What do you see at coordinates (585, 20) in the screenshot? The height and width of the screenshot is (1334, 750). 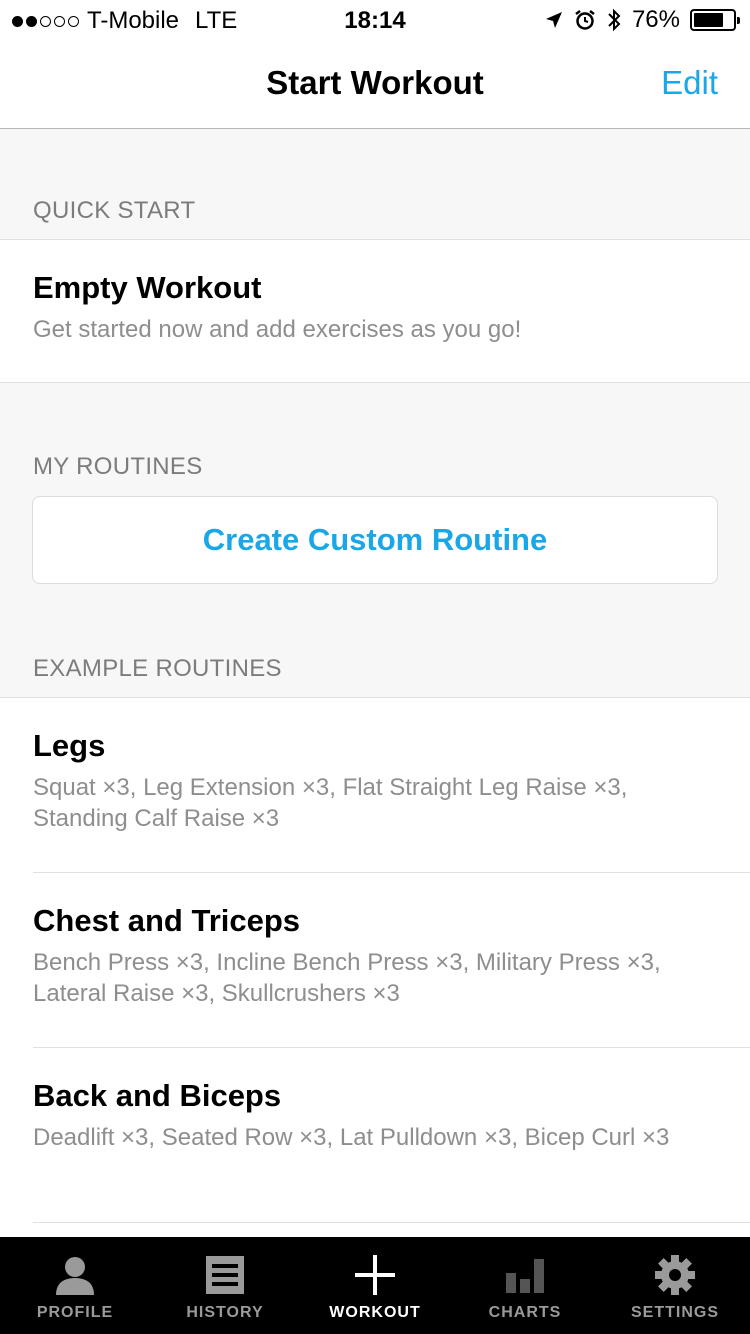 I see `alarm-clock-icon` at bounding box center [585, 20].